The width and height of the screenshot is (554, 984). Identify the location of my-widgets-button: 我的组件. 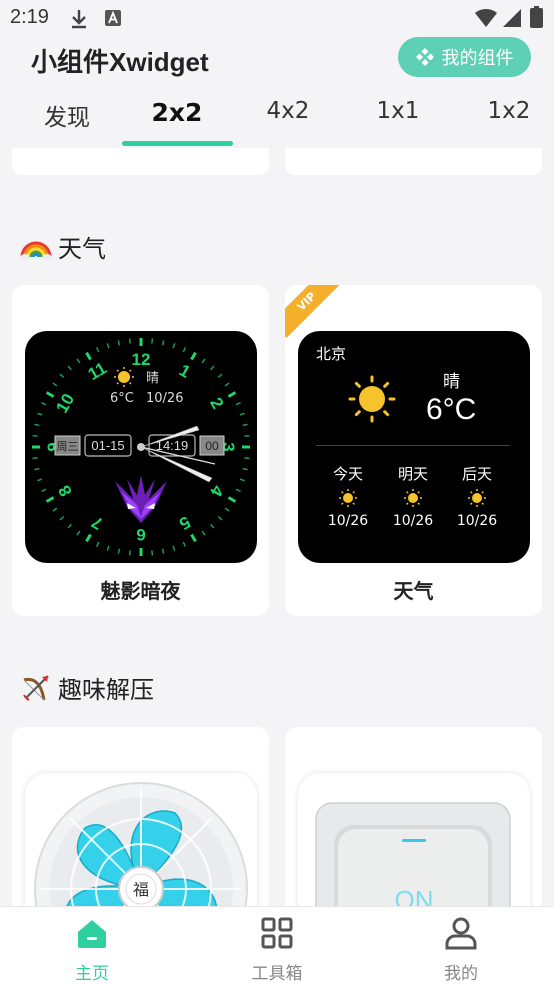
(464, 57).